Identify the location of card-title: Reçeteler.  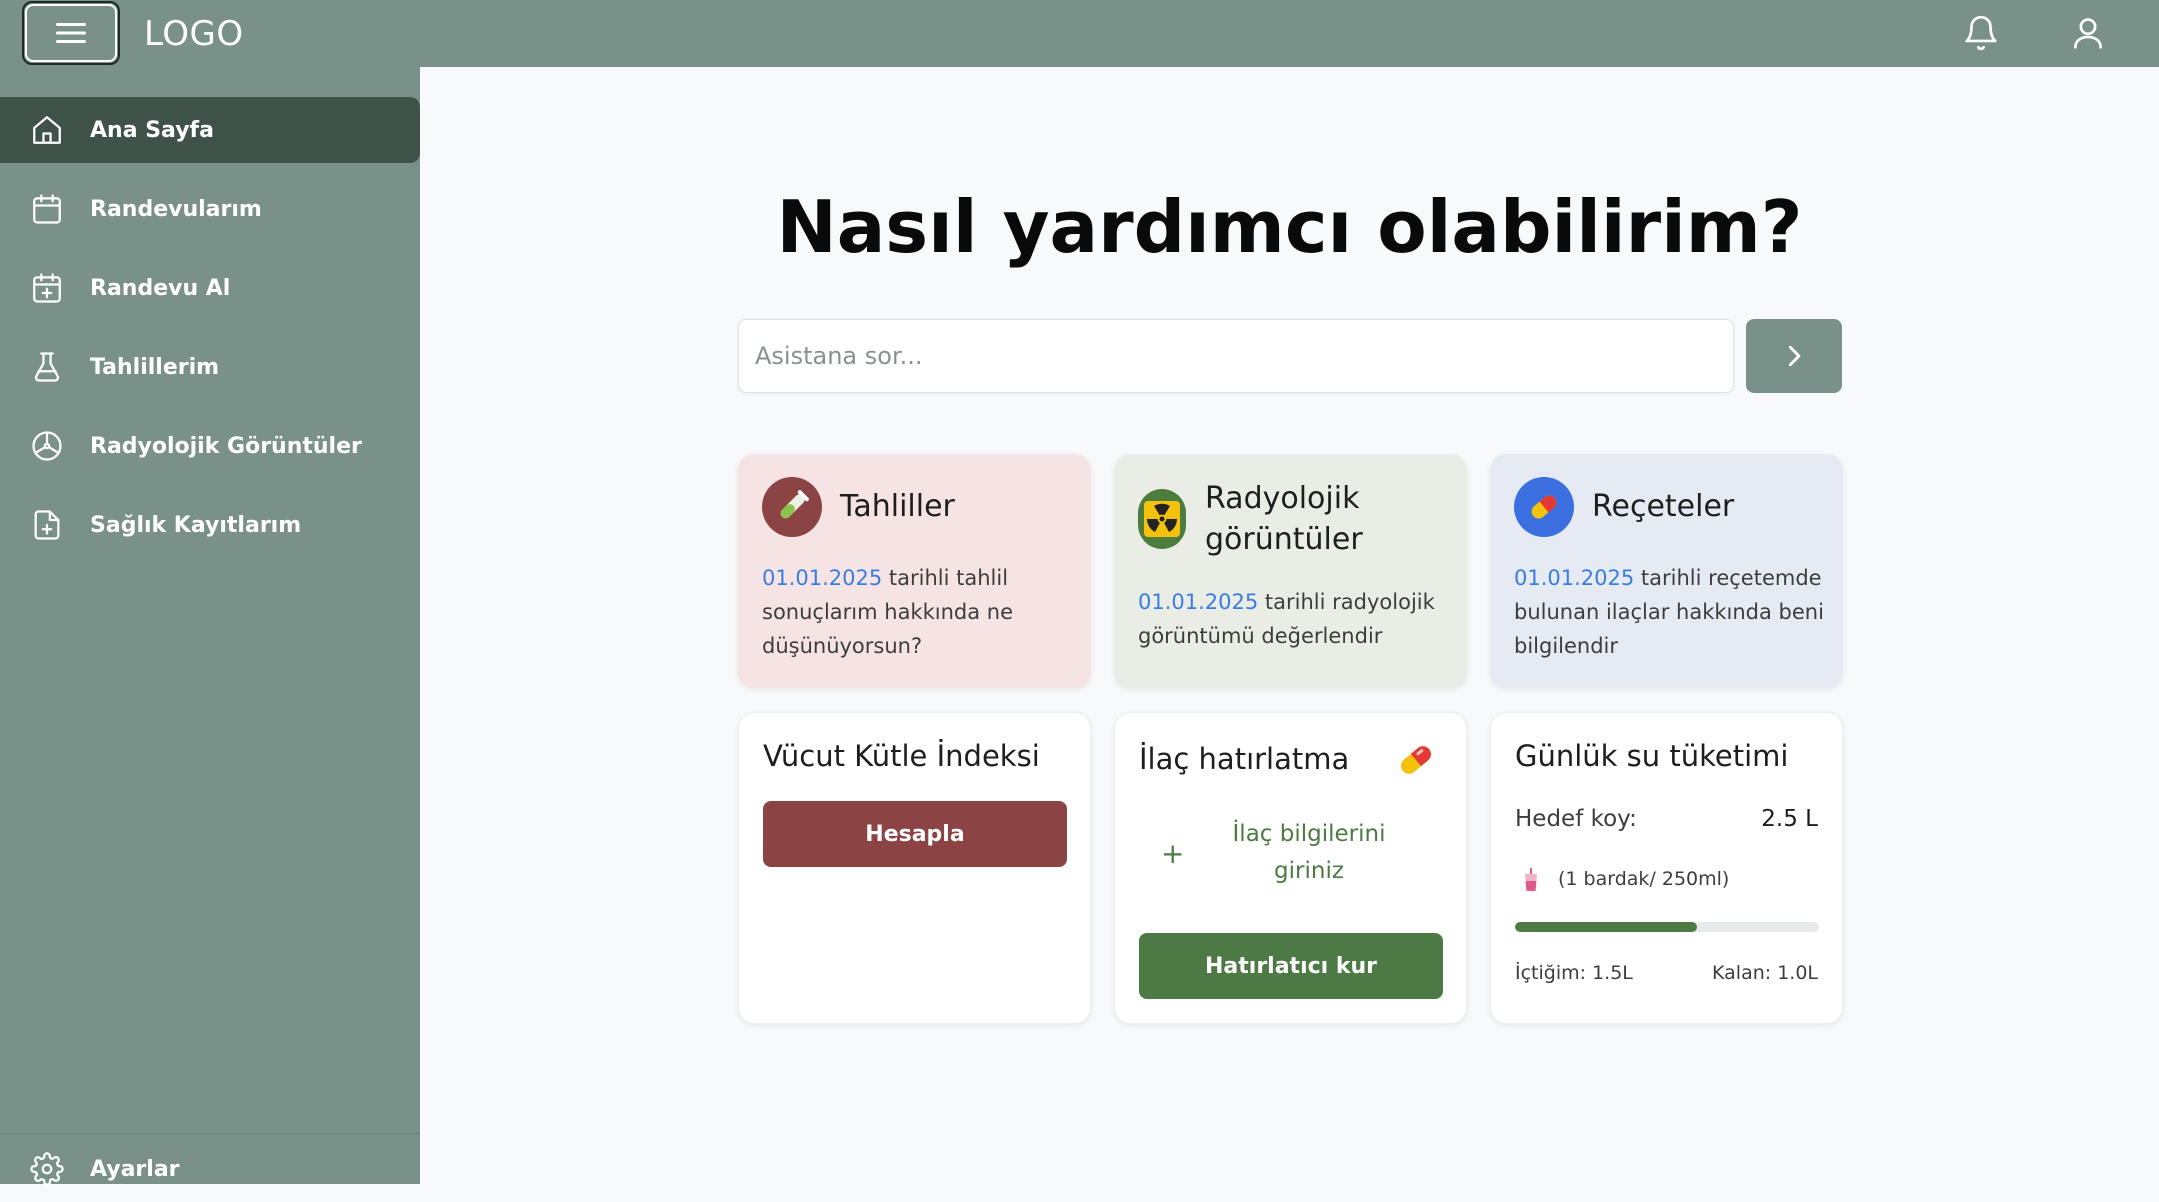
(1663, 506).